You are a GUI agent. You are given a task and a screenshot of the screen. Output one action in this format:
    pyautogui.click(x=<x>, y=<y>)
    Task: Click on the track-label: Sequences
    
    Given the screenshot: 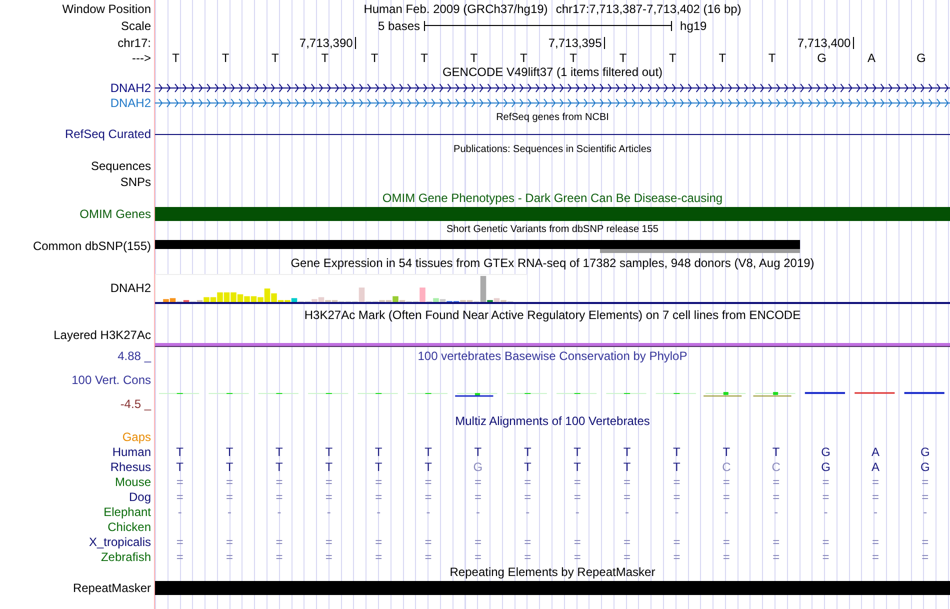 What is the action you would take?
    pyautogui.click(x=120, y=166)
    